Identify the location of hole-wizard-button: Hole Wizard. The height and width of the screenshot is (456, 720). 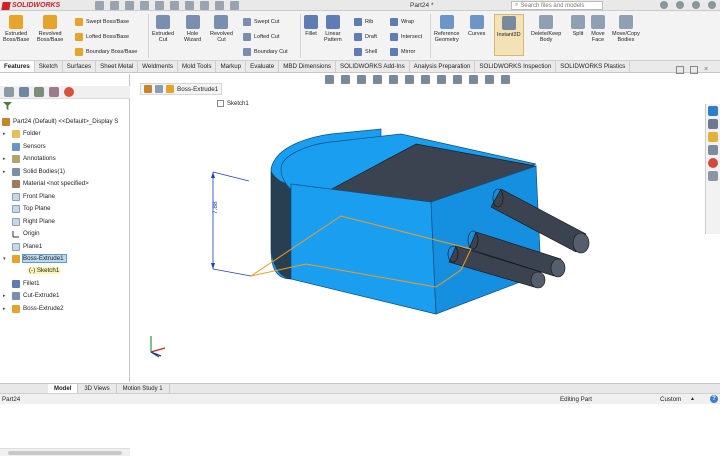
(192, 29).